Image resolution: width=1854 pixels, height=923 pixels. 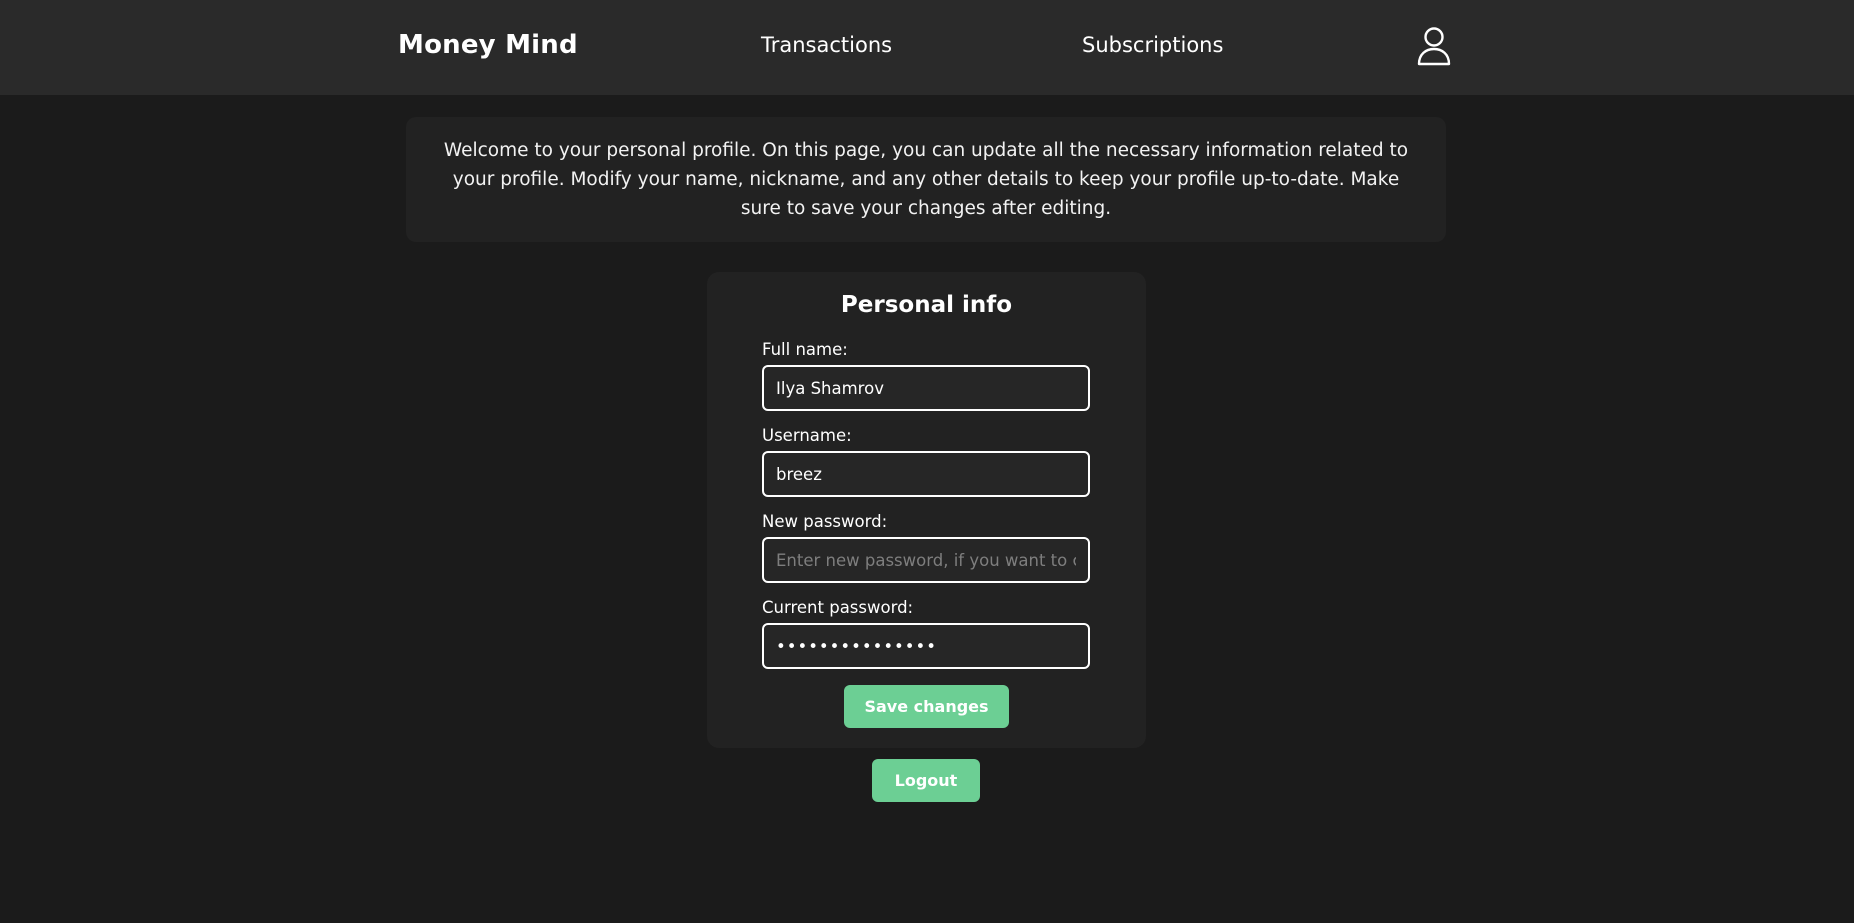 What do you see at coordinates (488, 45) in the screenshot?
I see `brand-logo: Money Mind` at bounding box center [488, 45].